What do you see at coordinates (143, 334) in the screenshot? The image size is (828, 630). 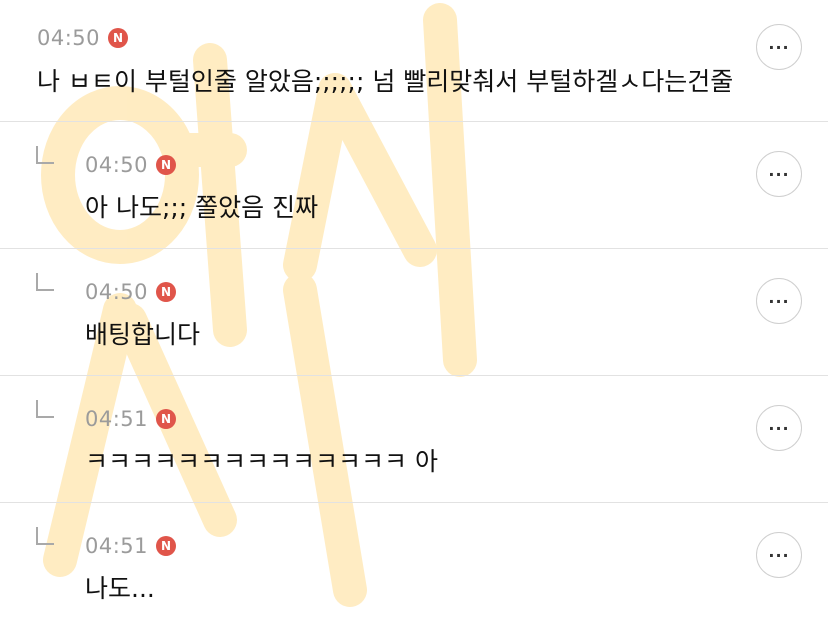 I see `comment-text: 배팅합니다` at bounding box center [143, 334].